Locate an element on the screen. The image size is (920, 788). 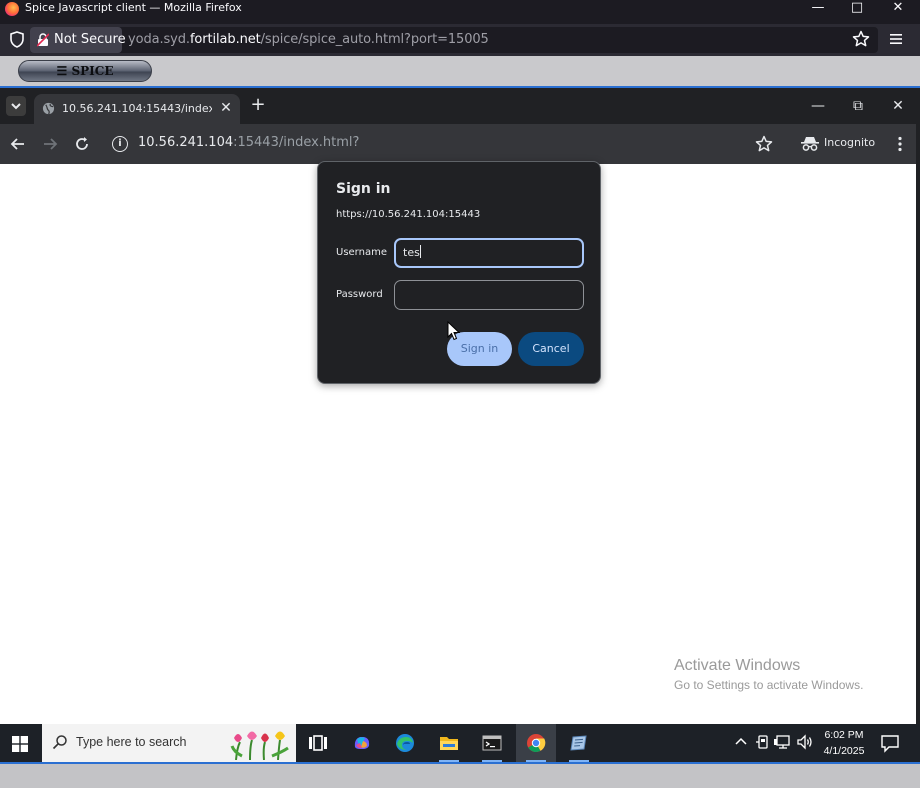
window-edge is located at coordinates (918, 406).